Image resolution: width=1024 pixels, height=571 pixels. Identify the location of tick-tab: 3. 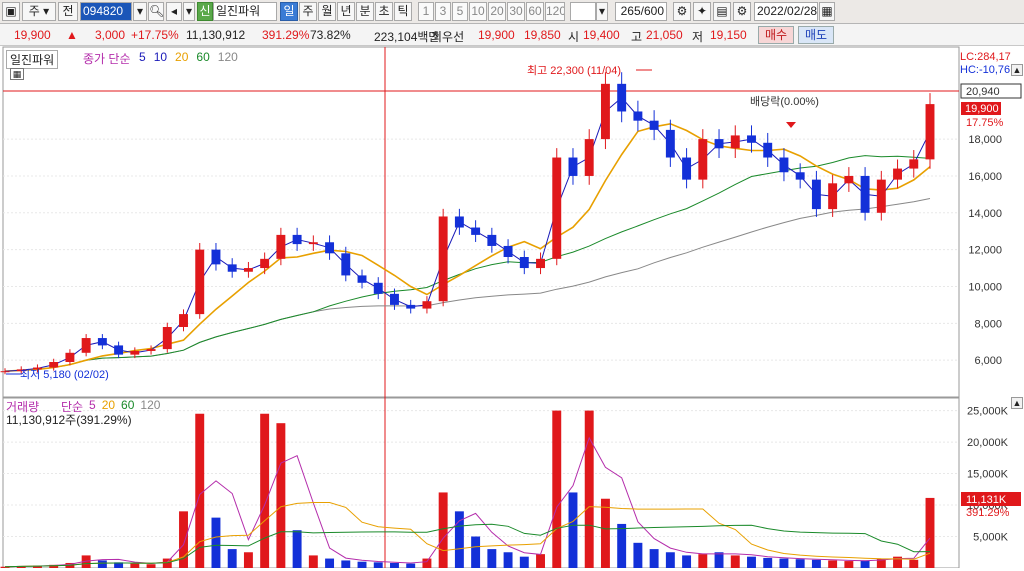
(443, 11).